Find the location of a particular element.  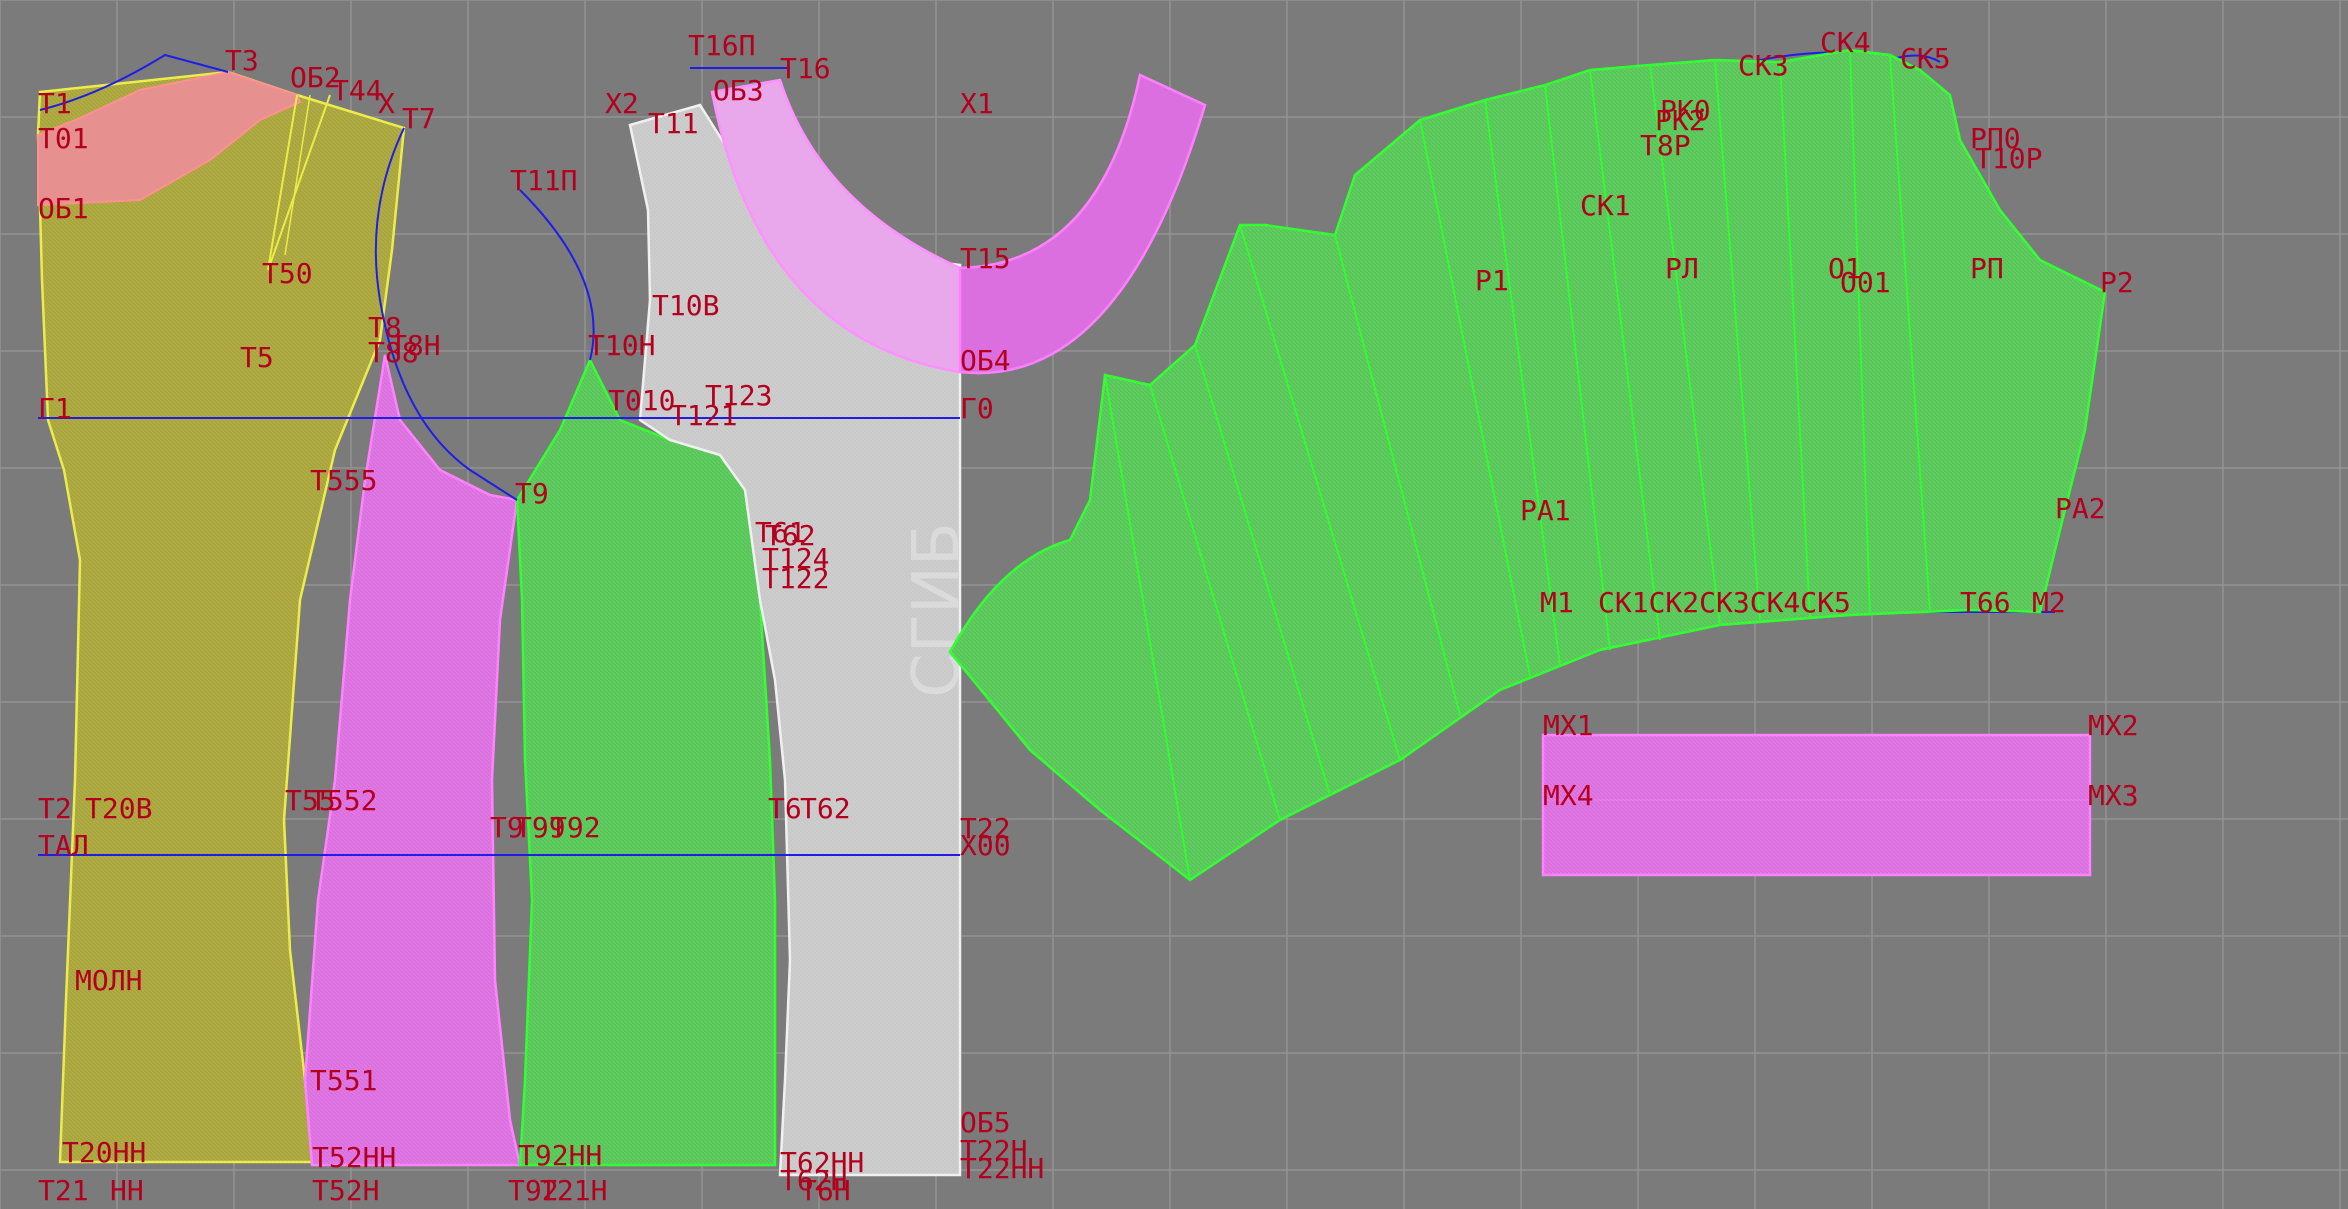

label-t3: Т3 is located at coordinates (242, 60).